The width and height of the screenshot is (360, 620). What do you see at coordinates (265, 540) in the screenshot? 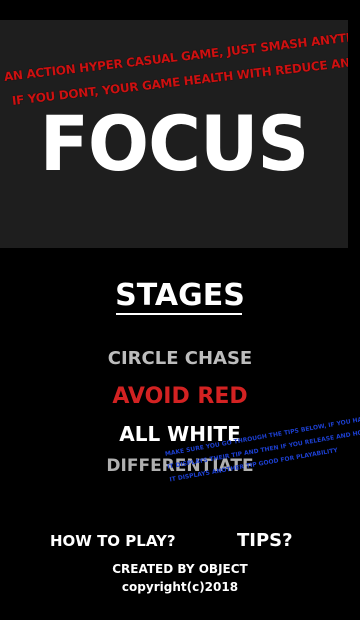
I see `tips-button: TIPS?` at bounding box center [265, 540].